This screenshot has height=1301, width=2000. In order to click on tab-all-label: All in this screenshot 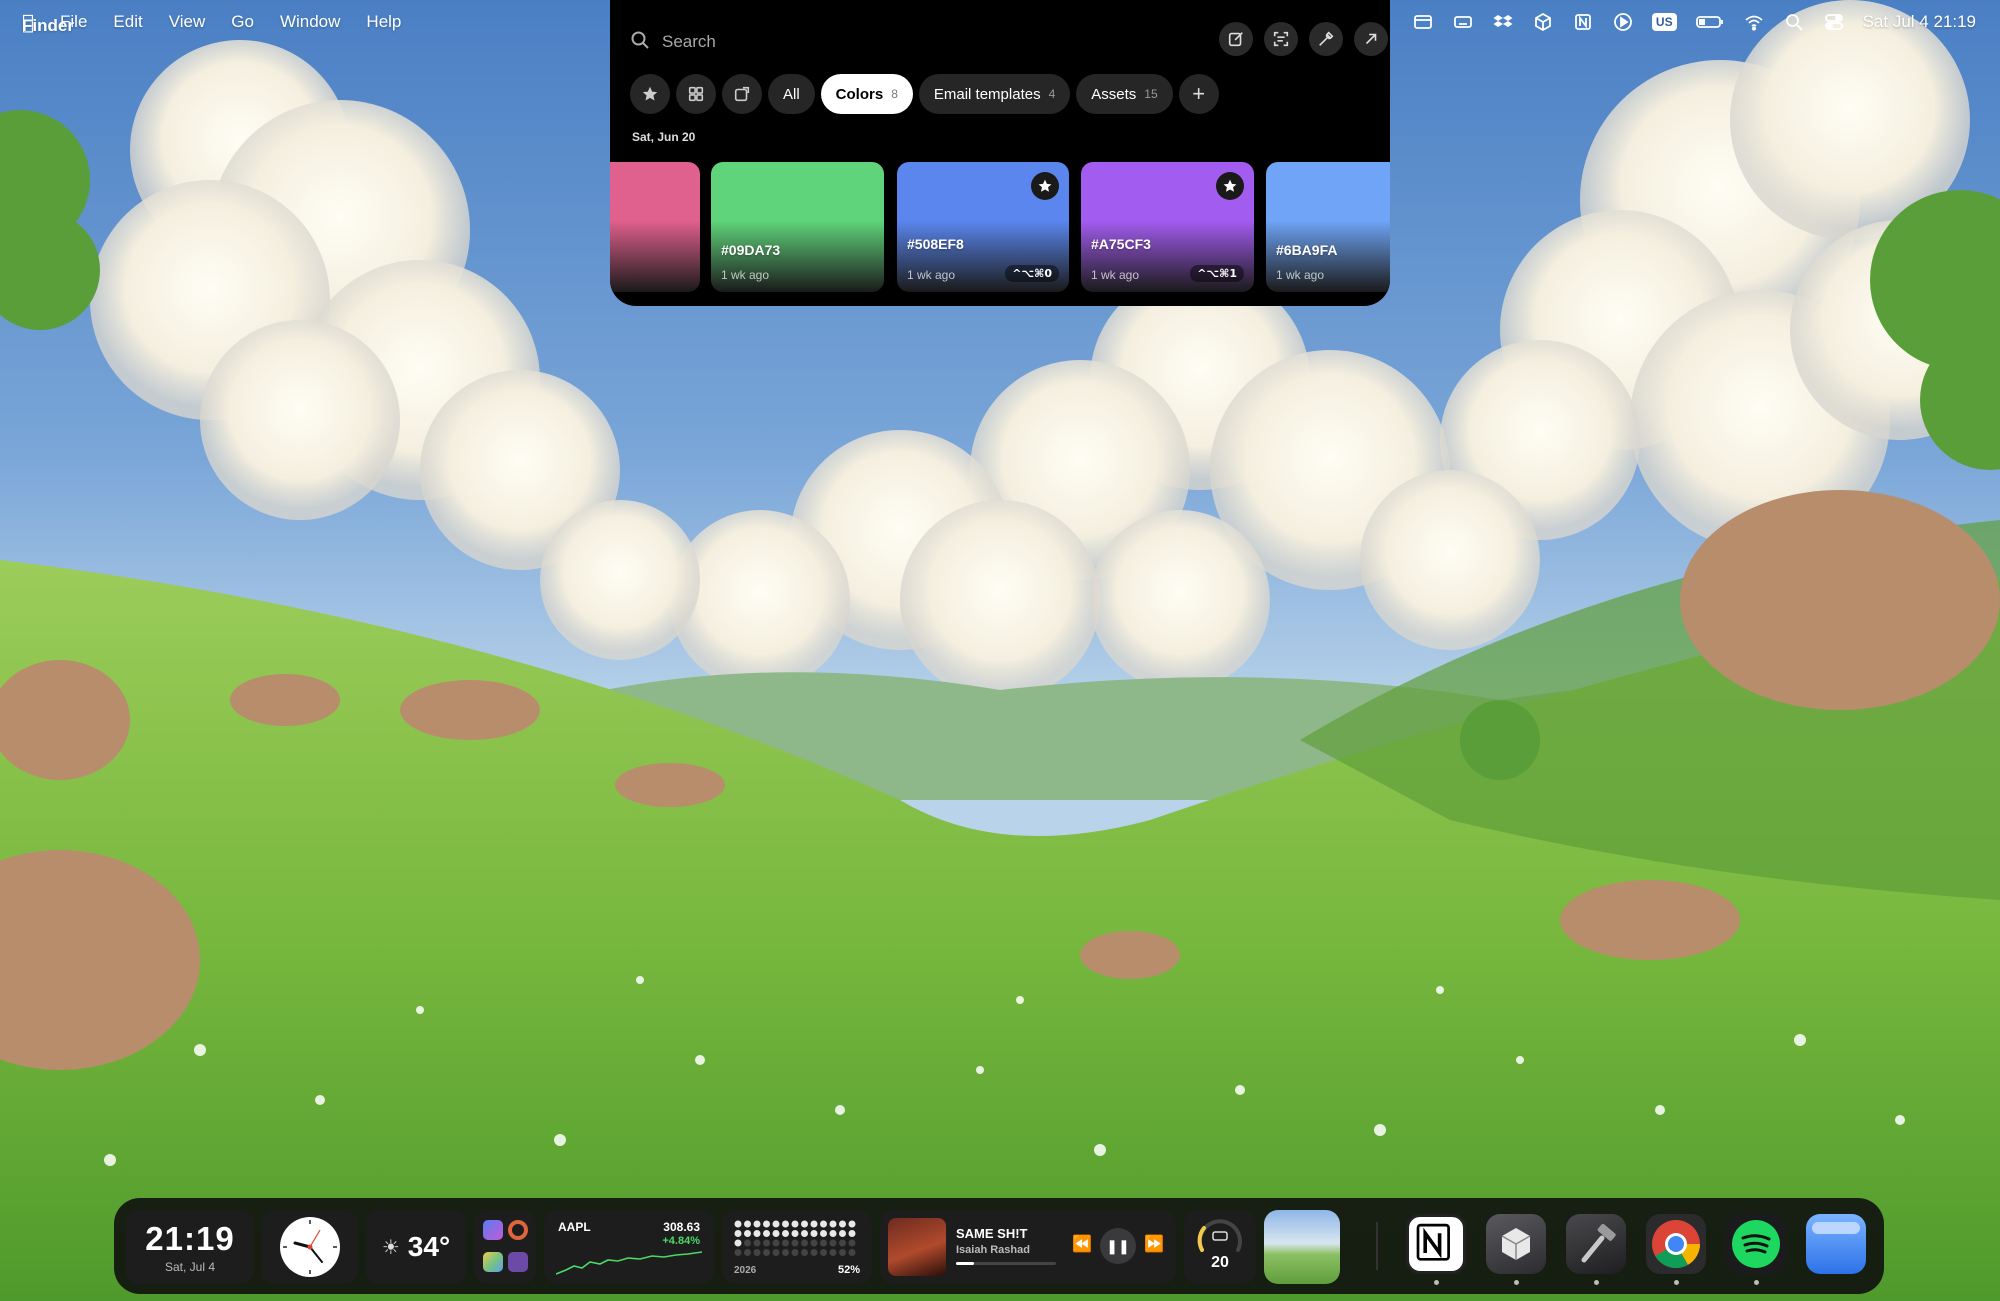, I will do `click(791, 94)`.